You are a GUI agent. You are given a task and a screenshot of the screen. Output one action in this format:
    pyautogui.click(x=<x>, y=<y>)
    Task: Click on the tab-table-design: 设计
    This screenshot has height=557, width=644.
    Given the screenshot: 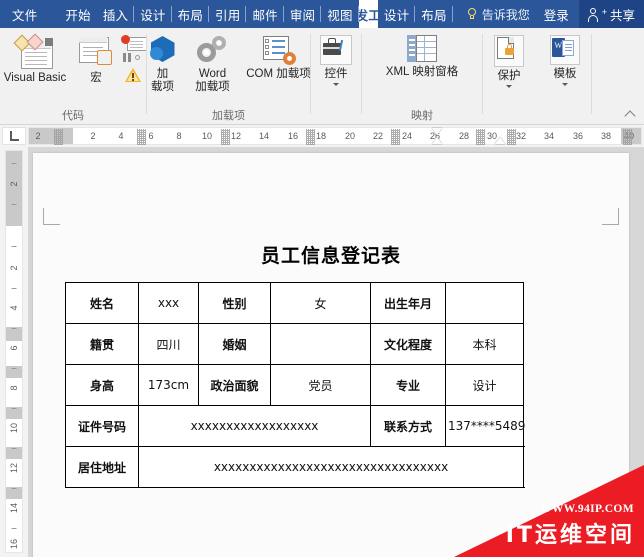 What is the action you would take?
    pyautogui.click(x=397, y=14)
    